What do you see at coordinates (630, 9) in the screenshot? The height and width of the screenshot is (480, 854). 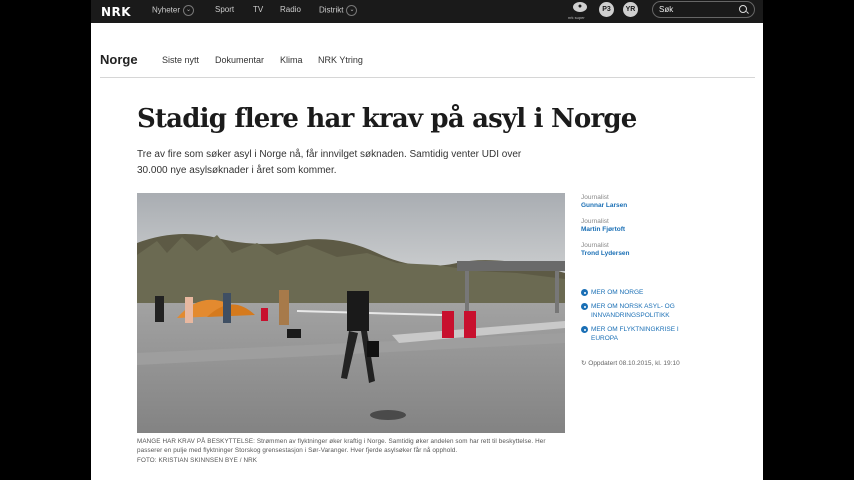 I see `yr-icon: YR` at bounding box center [630, 9].